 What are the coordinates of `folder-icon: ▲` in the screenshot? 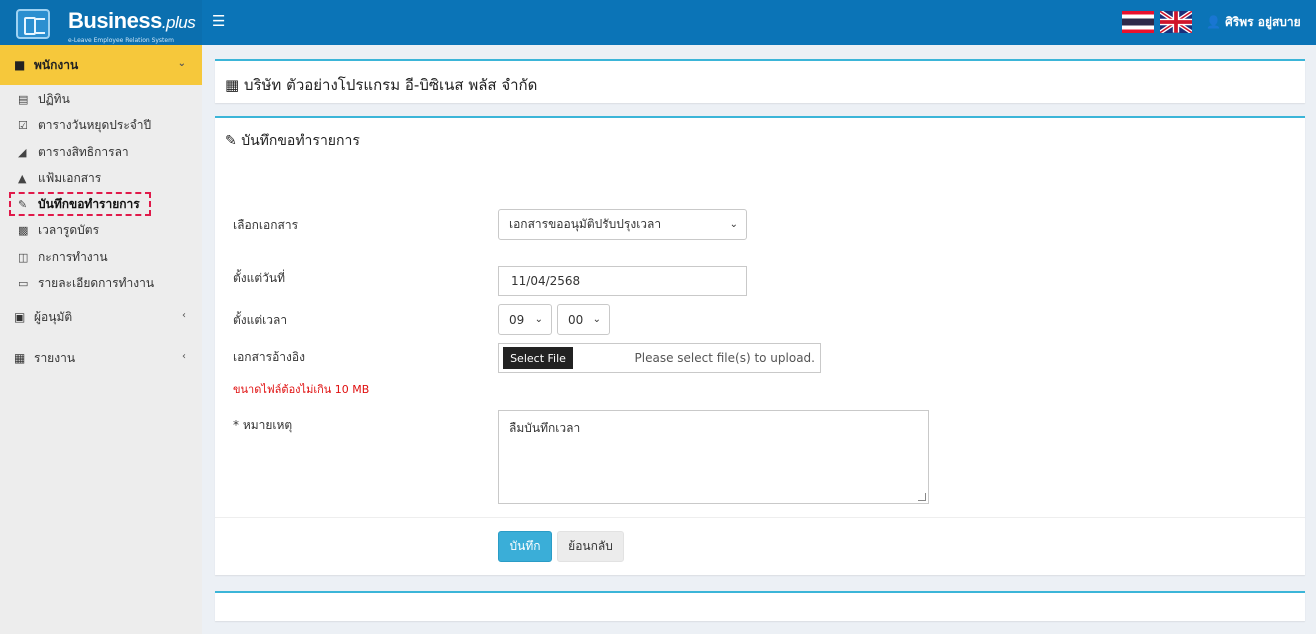 It's located at (22, 178).